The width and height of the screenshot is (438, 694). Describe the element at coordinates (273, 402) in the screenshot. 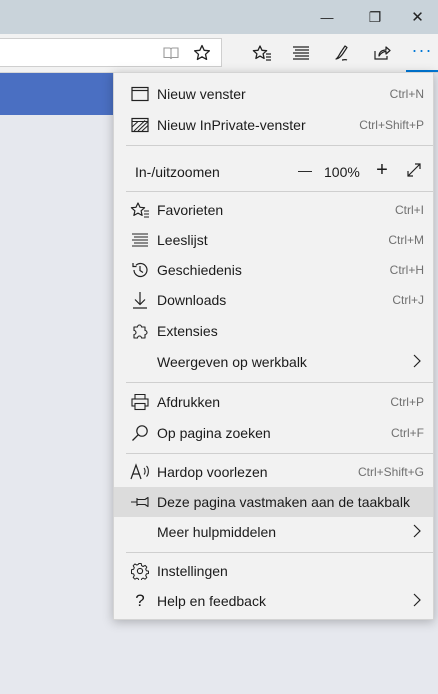

I see `menu-item-print: Afdrukken Ctrl+P` at that location.